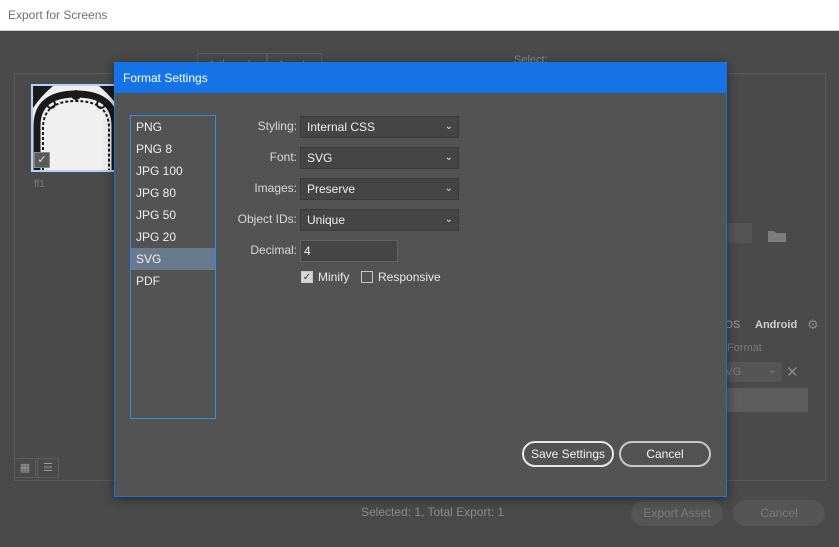 This screenshot has width=839, height=547. I want to click on object-ids-value: Unique, so click(326, 220).